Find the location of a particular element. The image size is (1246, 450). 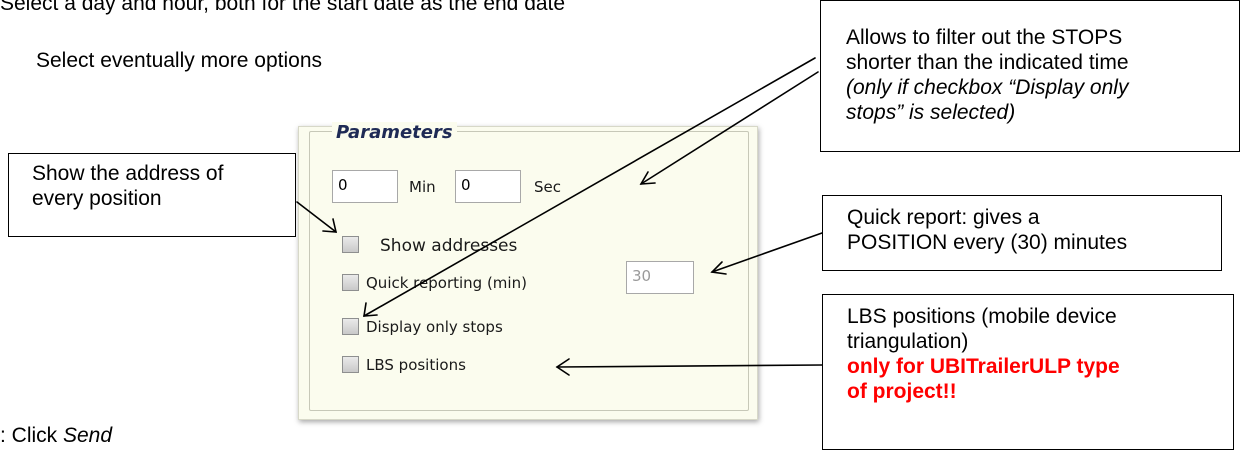

callout-quick-line2: POSITION every (30) minutes is located at coordinates (987, 242).